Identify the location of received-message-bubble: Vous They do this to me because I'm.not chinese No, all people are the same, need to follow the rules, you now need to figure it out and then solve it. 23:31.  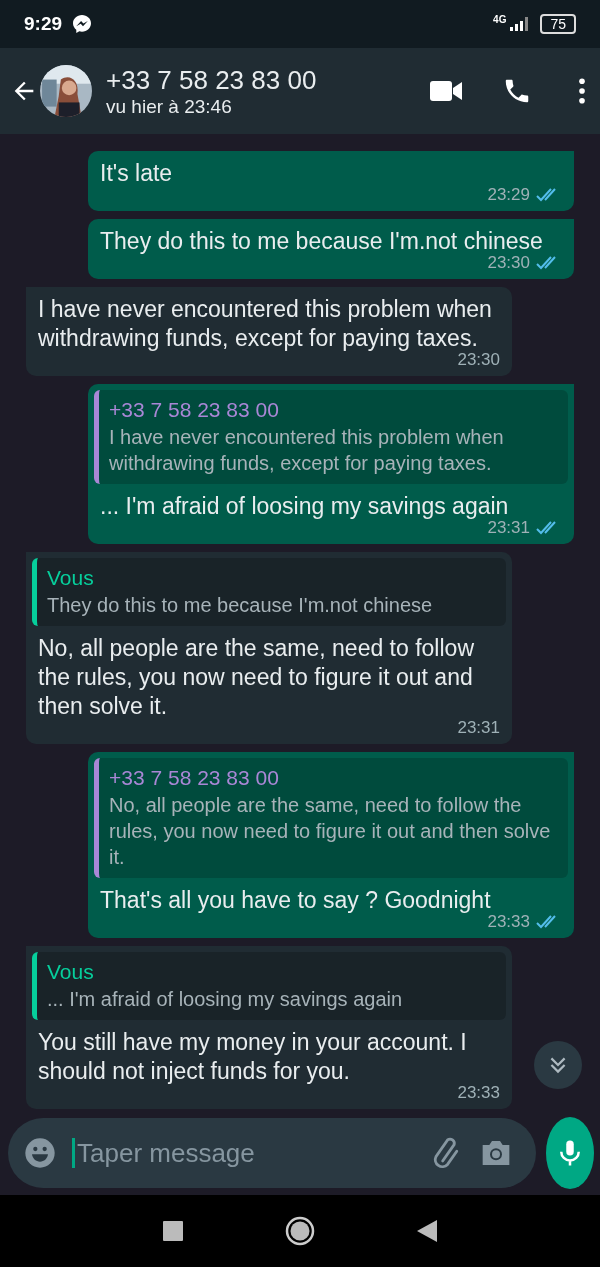
(269, 648).